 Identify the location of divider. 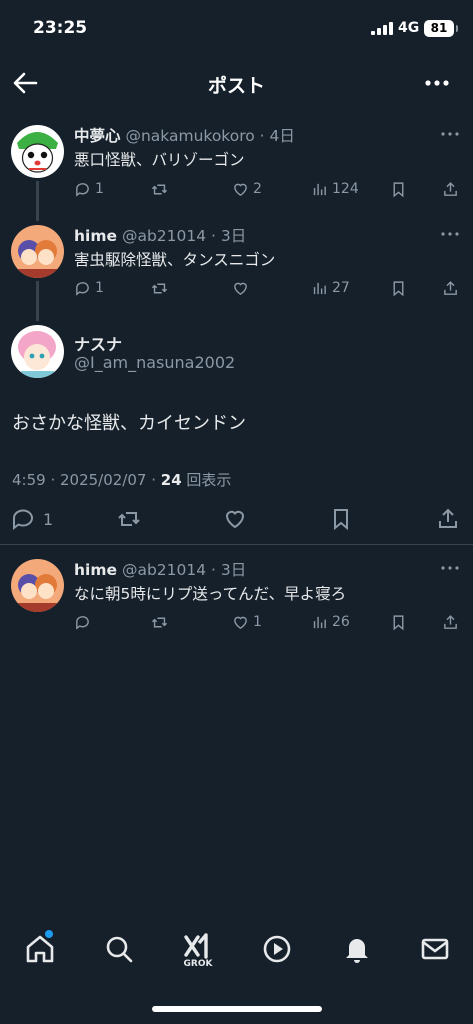
(236, 544).